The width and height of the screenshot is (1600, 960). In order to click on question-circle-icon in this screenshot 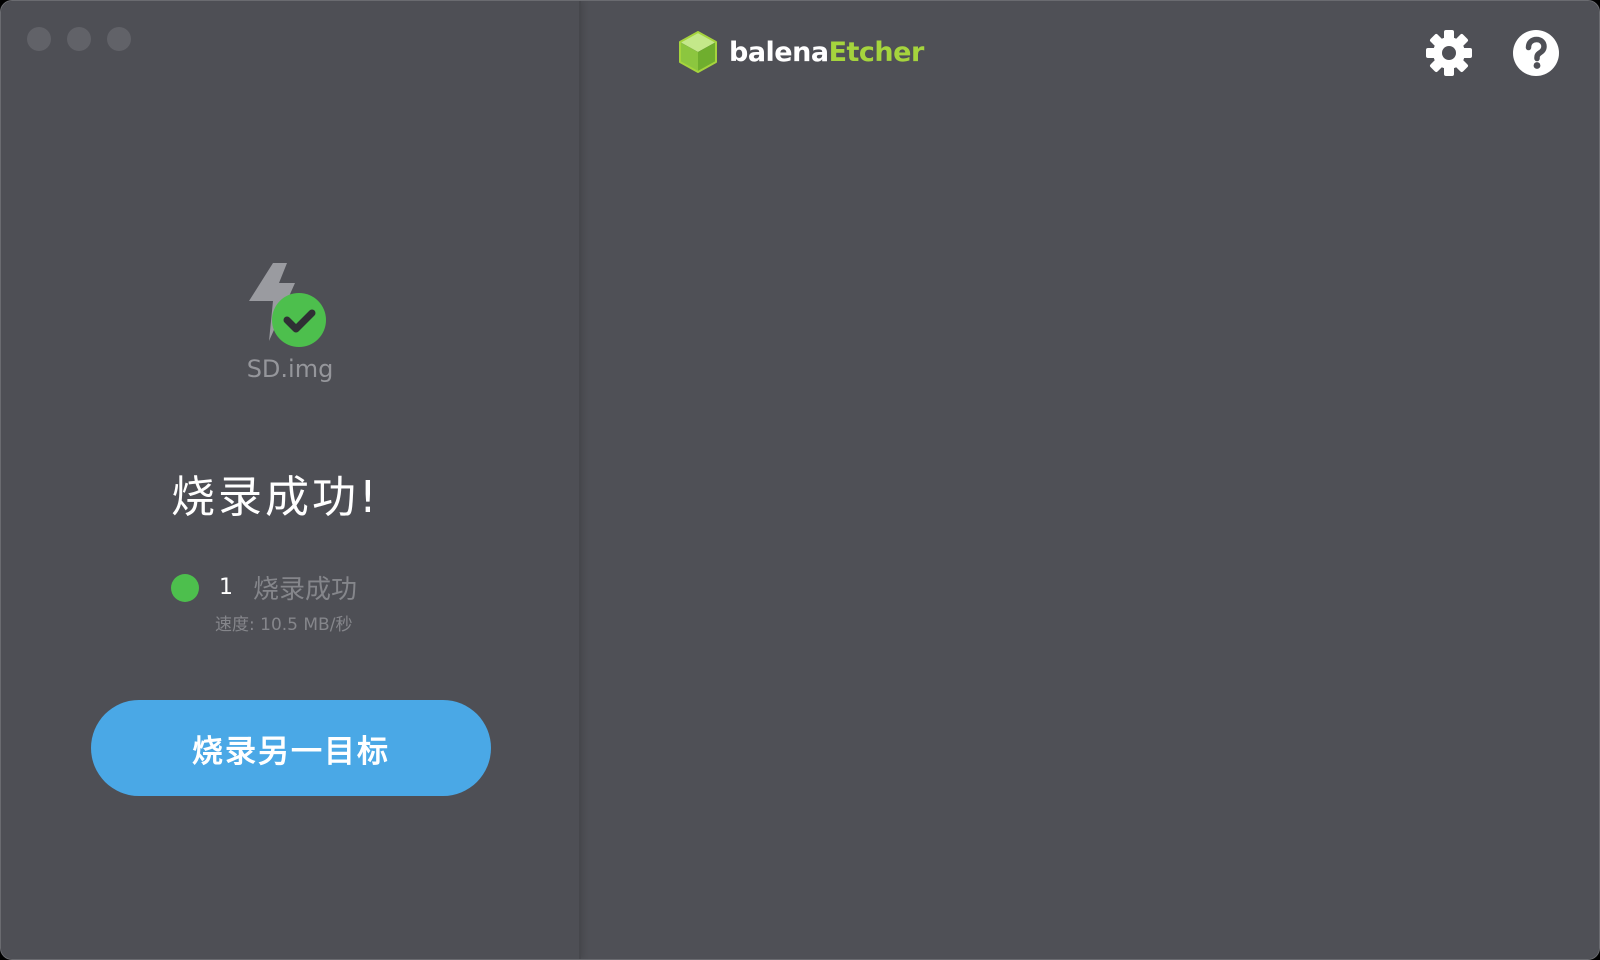, I will do `click(1536, 53)`.